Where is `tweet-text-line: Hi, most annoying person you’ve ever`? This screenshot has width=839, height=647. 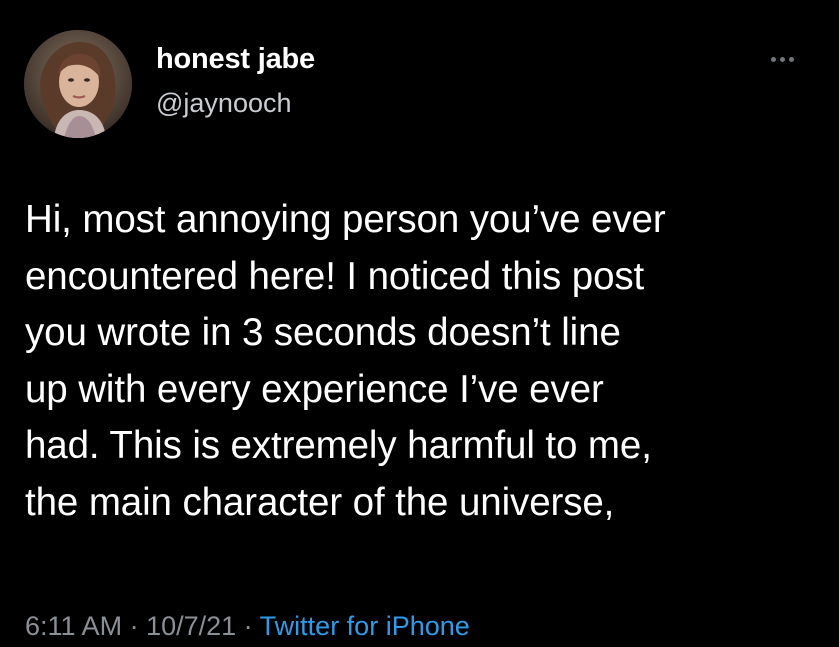 tweet-text-line: Hi, most annoying person you’ve ever is located at coordinates (345, 219).